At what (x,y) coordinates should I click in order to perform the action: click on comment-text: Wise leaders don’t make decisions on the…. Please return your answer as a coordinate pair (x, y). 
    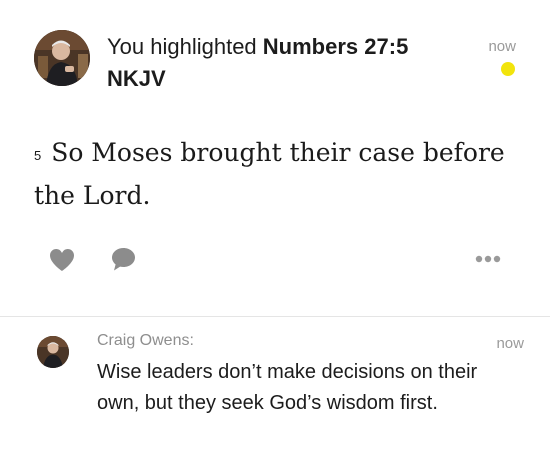
    Looking at the image, I should click on (287, 387).